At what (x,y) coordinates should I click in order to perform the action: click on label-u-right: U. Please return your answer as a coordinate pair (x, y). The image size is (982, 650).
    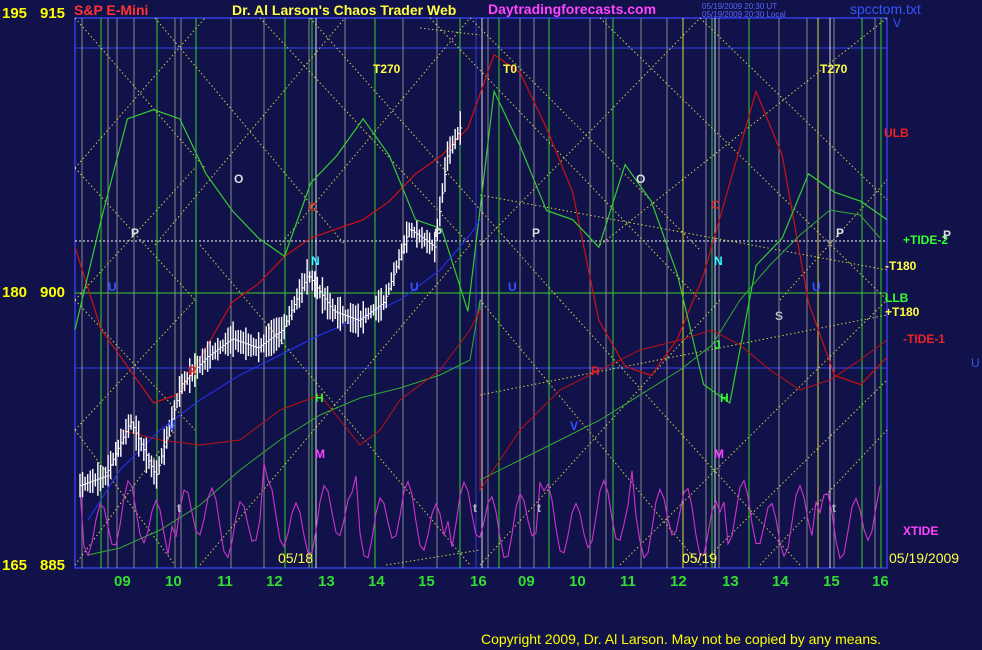
    Looking at the image, I should click on (975, 363).